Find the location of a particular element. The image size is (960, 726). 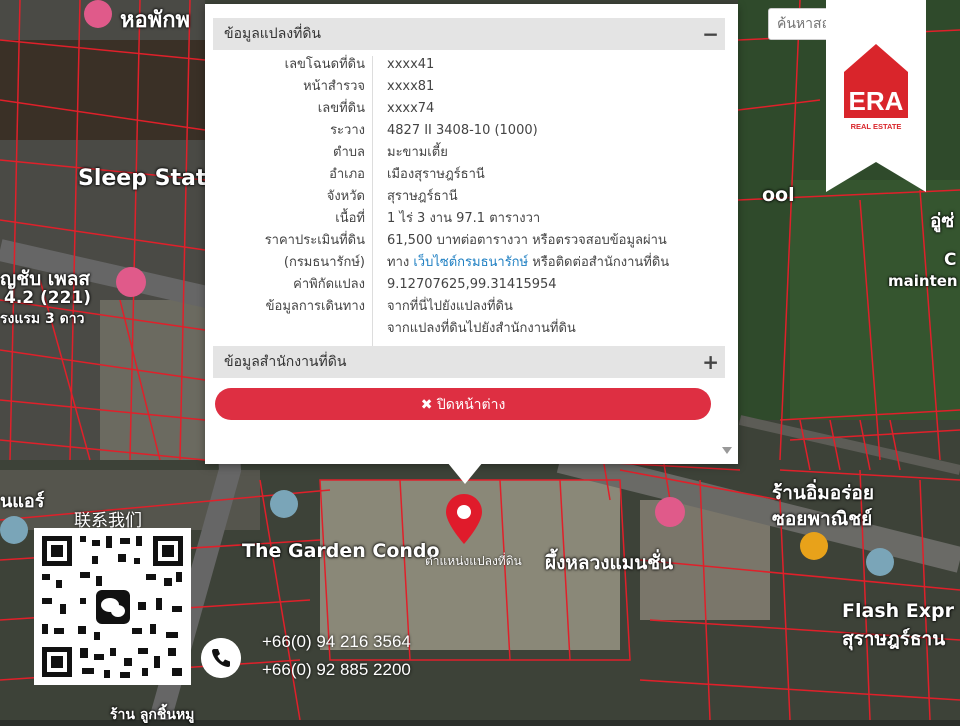

row-value: xxxx81 is located at coordinates (411, 86).